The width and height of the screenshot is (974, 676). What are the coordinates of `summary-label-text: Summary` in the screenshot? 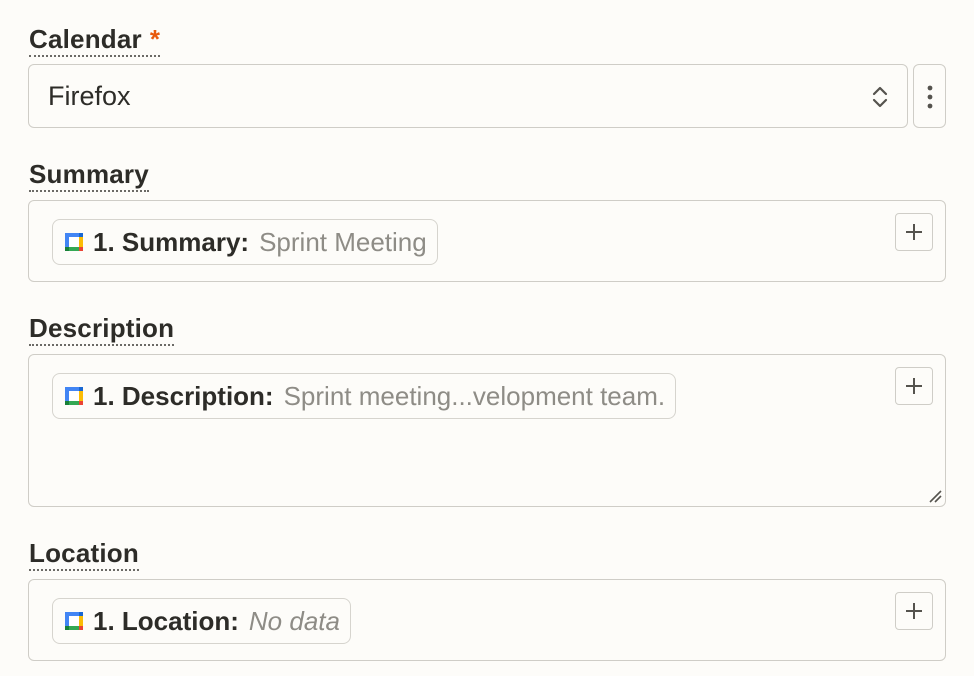 It's located at (89, 174).